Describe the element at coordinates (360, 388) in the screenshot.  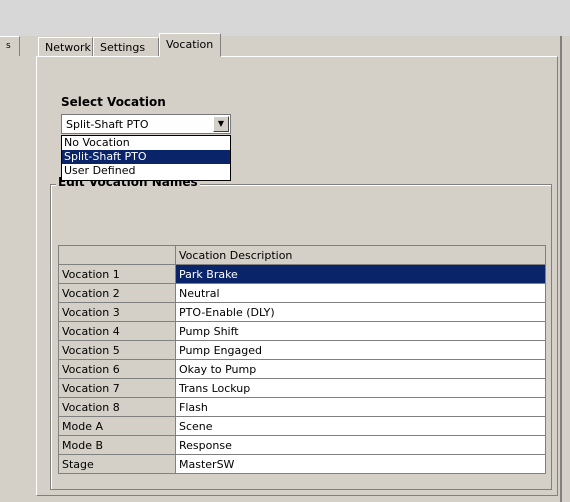
I see `row-description: Trans Lockup` at that location.